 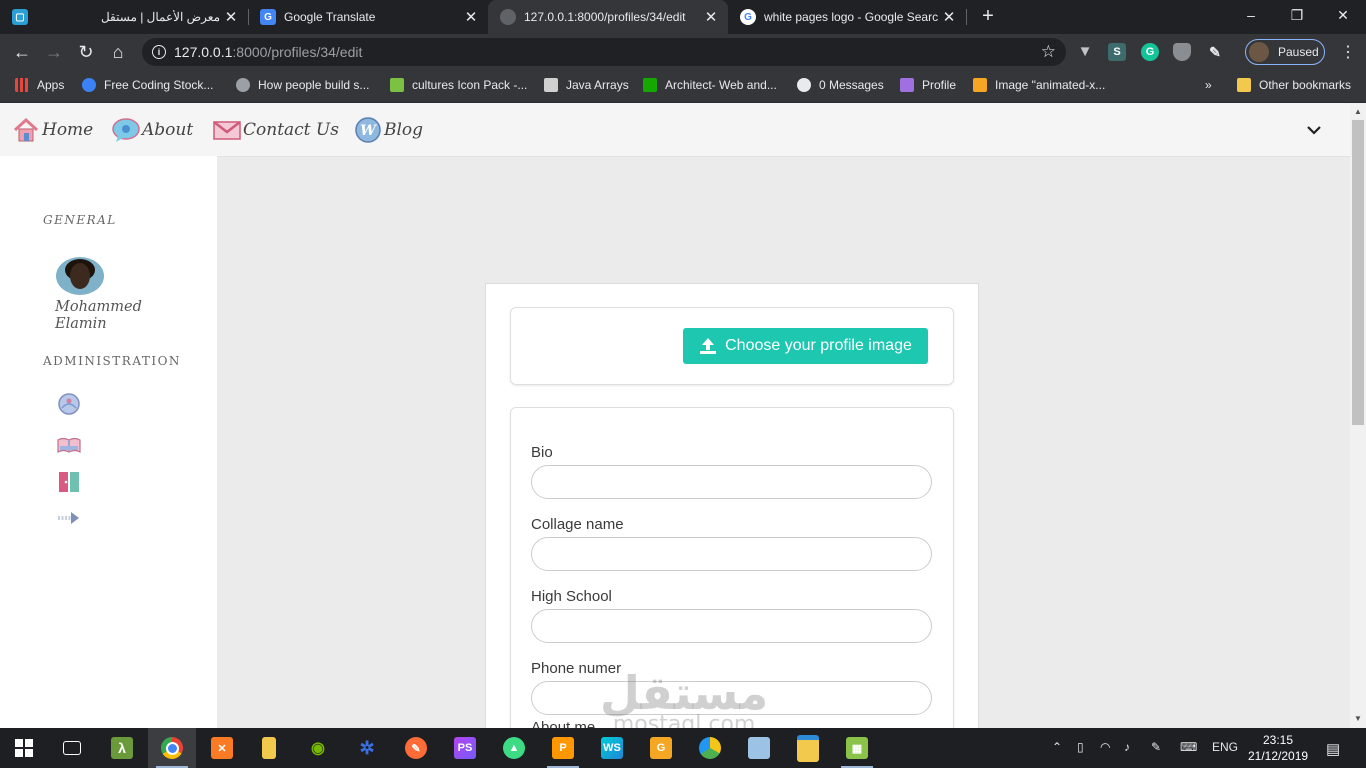 What do you see at coordinates (69, 404) in the screenshot?
I see `globe-icon` at bounding box center [69, 404].